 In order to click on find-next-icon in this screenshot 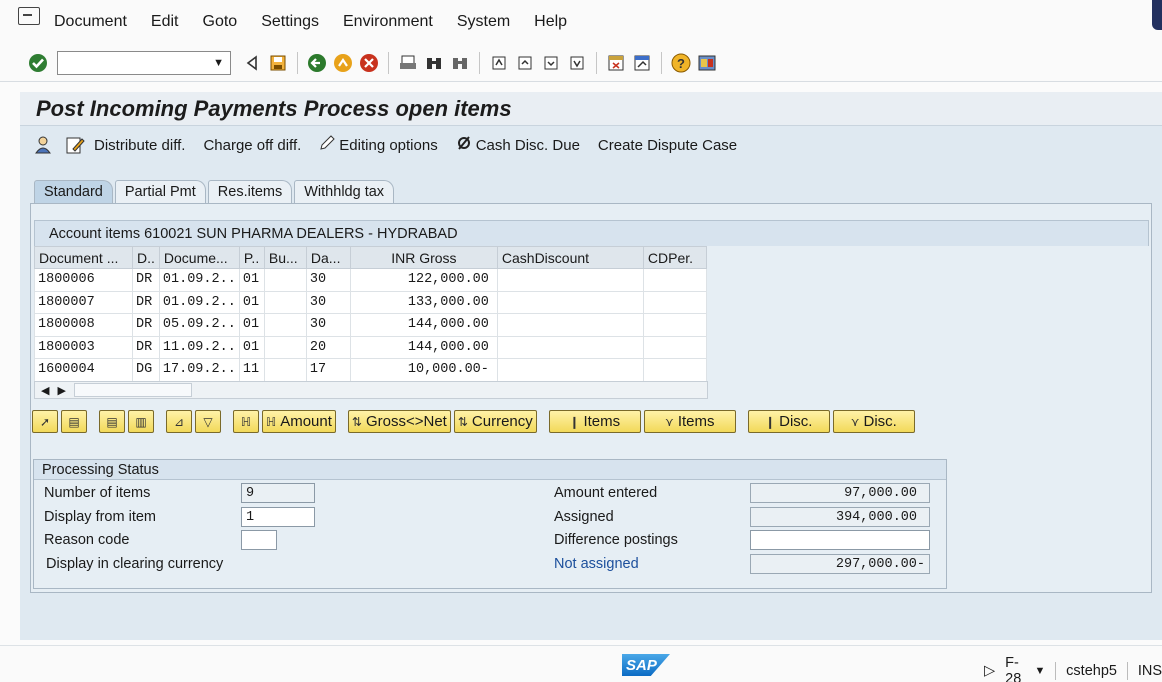, I will do `click(460, 63)`.